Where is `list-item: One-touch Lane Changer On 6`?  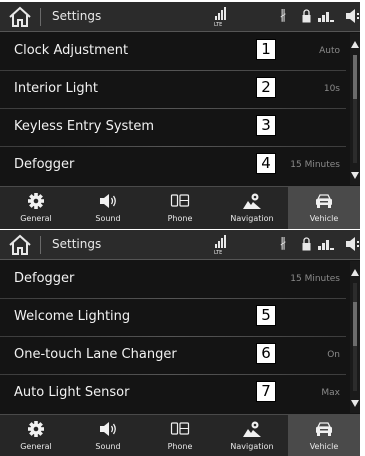
list-item: One-touch Lane Changer On 6 is located at coordinates (173, 356).